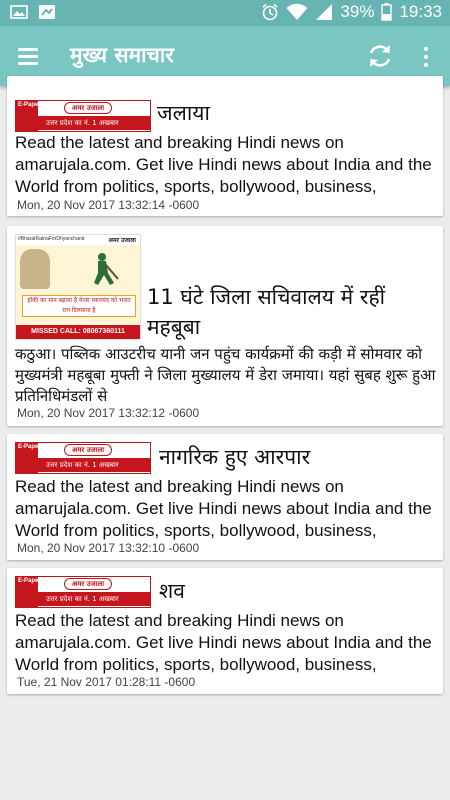 This screenshot has width=450, height=800. Describe the element at coordinates (106, 269) in the screenshot. I see `hockey-player-image` at that location.